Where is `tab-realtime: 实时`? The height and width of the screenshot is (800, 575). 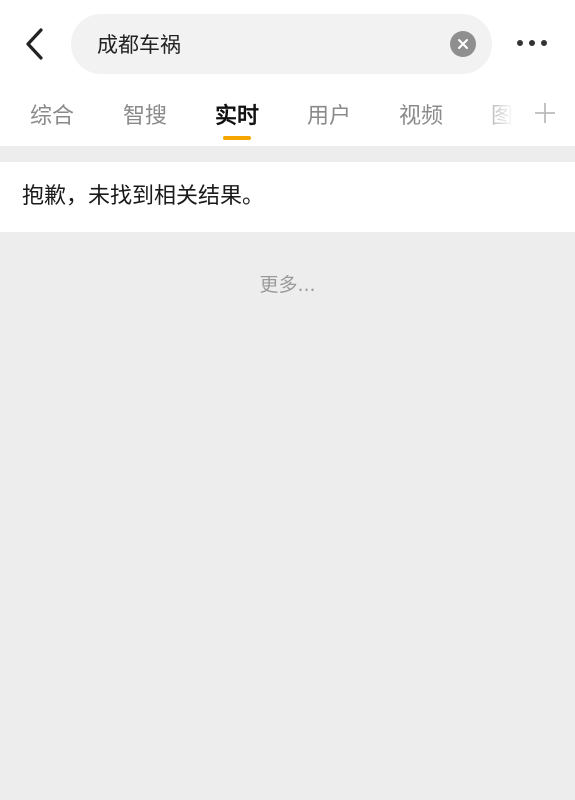
tab-realtime: 实时 is located at coordinates (237, 117).